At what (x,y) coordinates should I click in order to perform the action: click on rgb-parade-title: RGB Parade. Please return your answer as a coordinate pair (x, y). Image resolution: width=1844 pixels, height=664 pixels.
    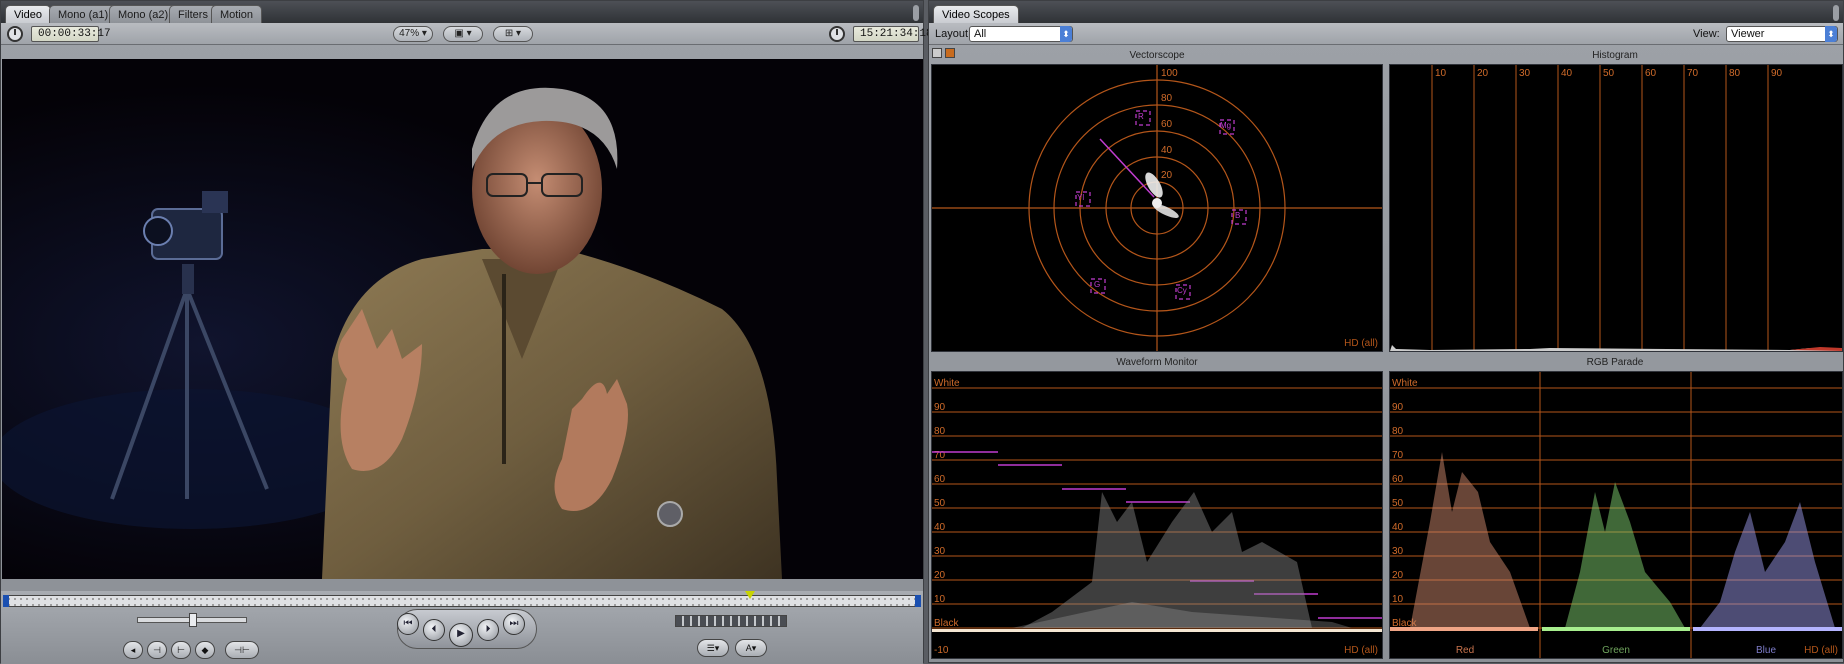
    Looking at the image, I should click on (1615, 362).